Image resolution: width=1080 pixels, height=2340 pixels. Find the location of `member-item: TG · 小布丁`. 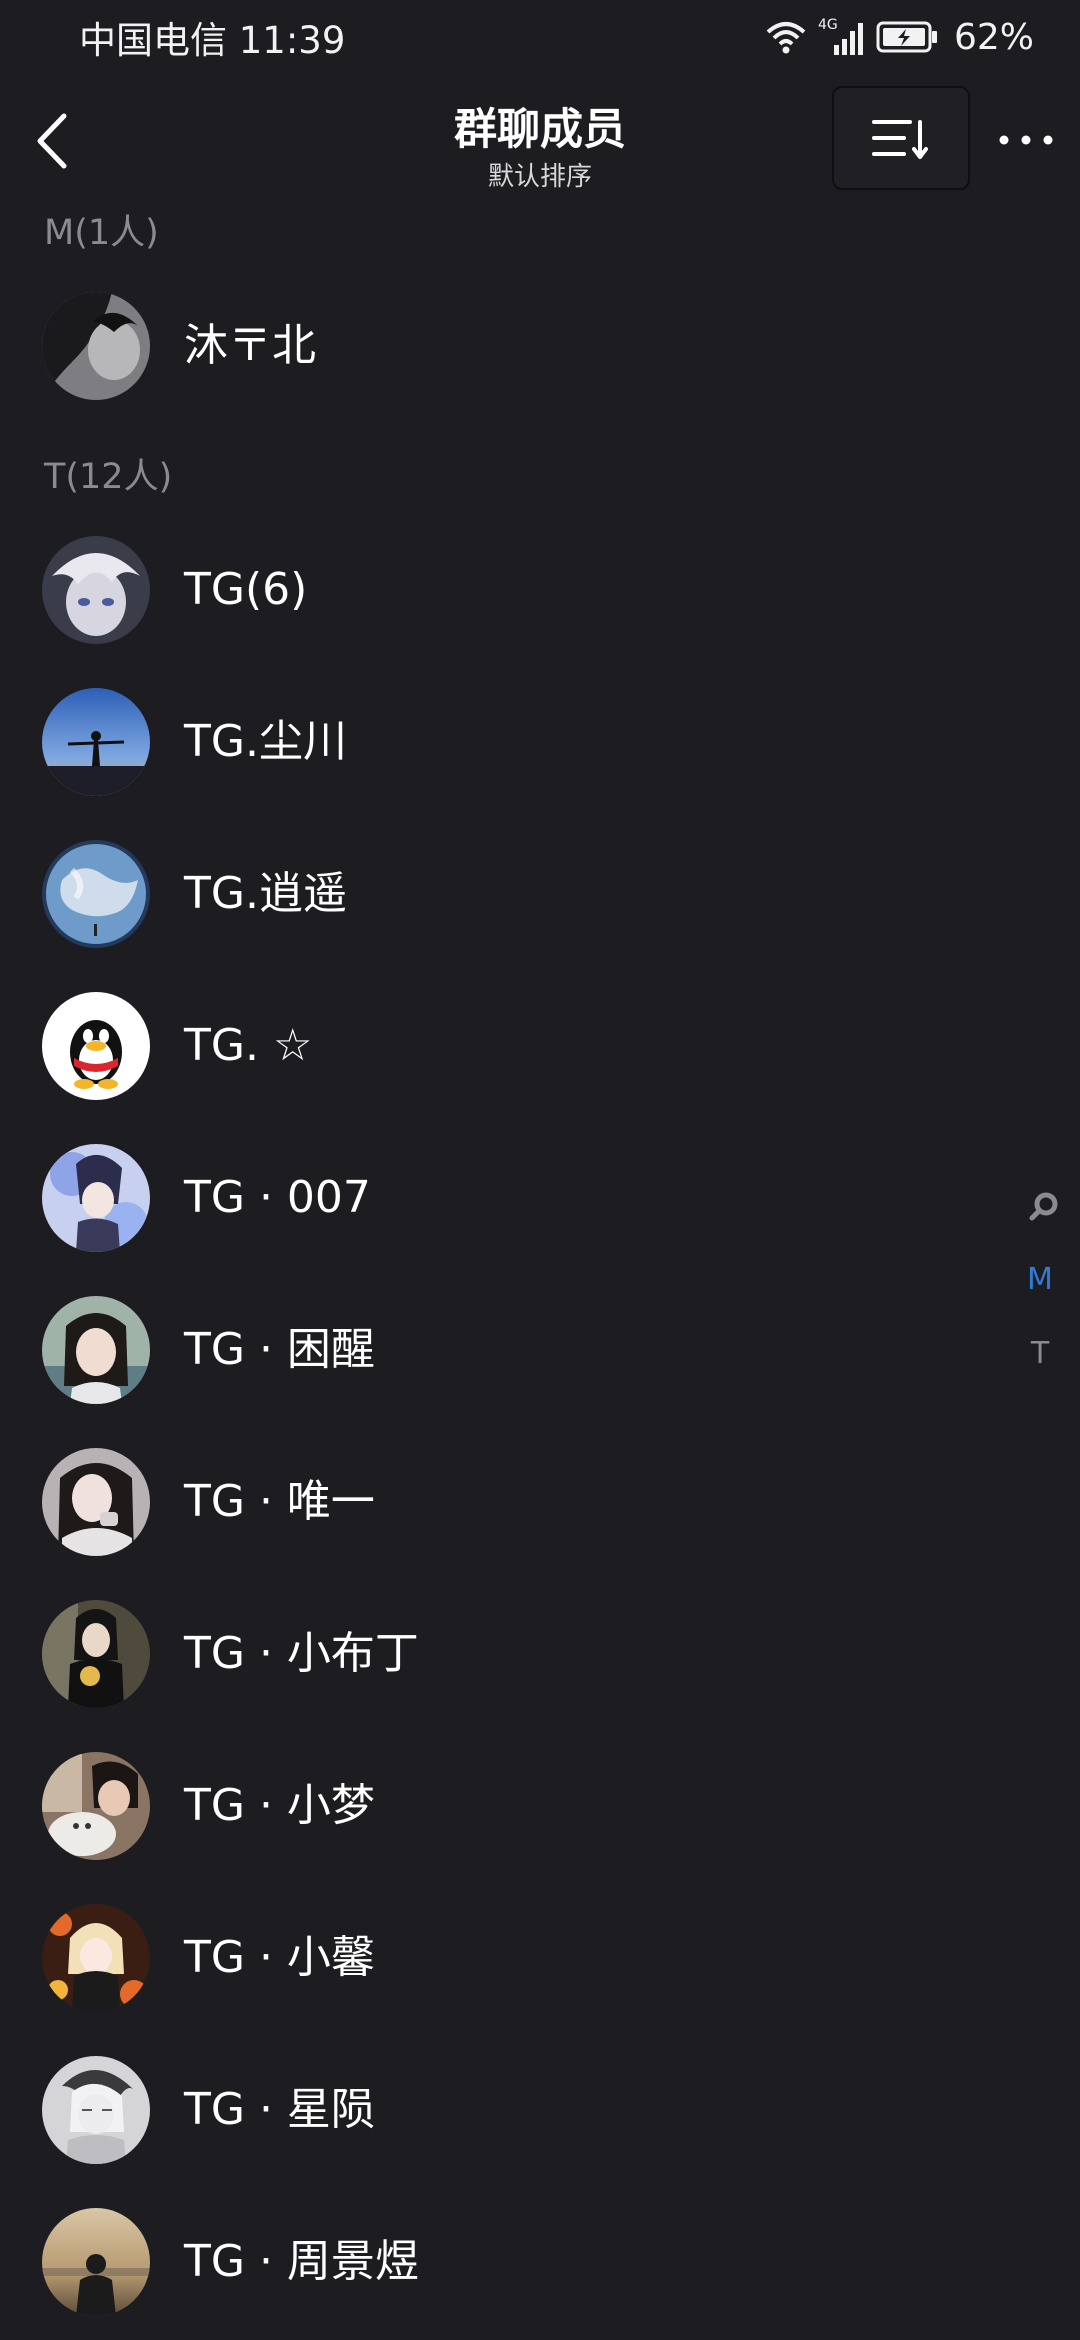

member-item: TG · 小布丁 is located at coordinates (500, 1654).